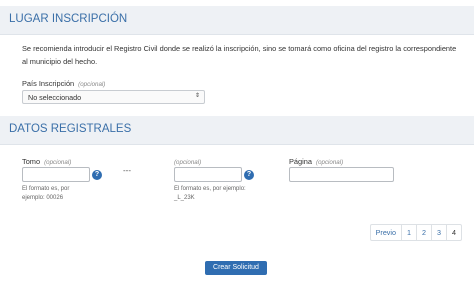 Image resolution: width=474 pixels, height=289 pixels. I want to click on tomo-label: Tomo (opcional), so click(46, 161).